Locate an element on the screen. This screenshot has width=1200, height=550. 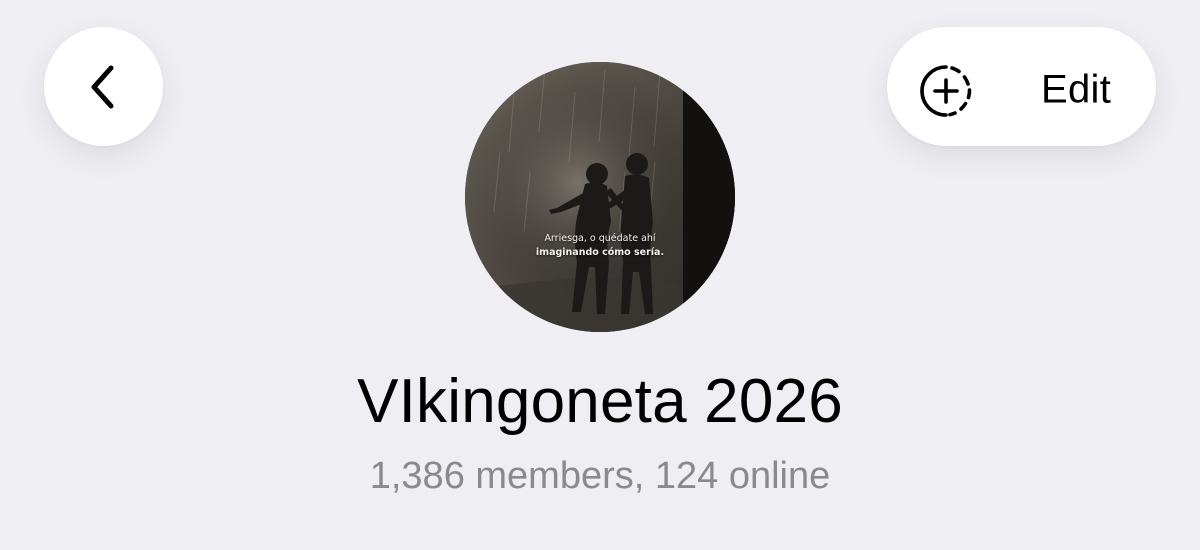
avatar-photo is located at coordinates (600, 197).